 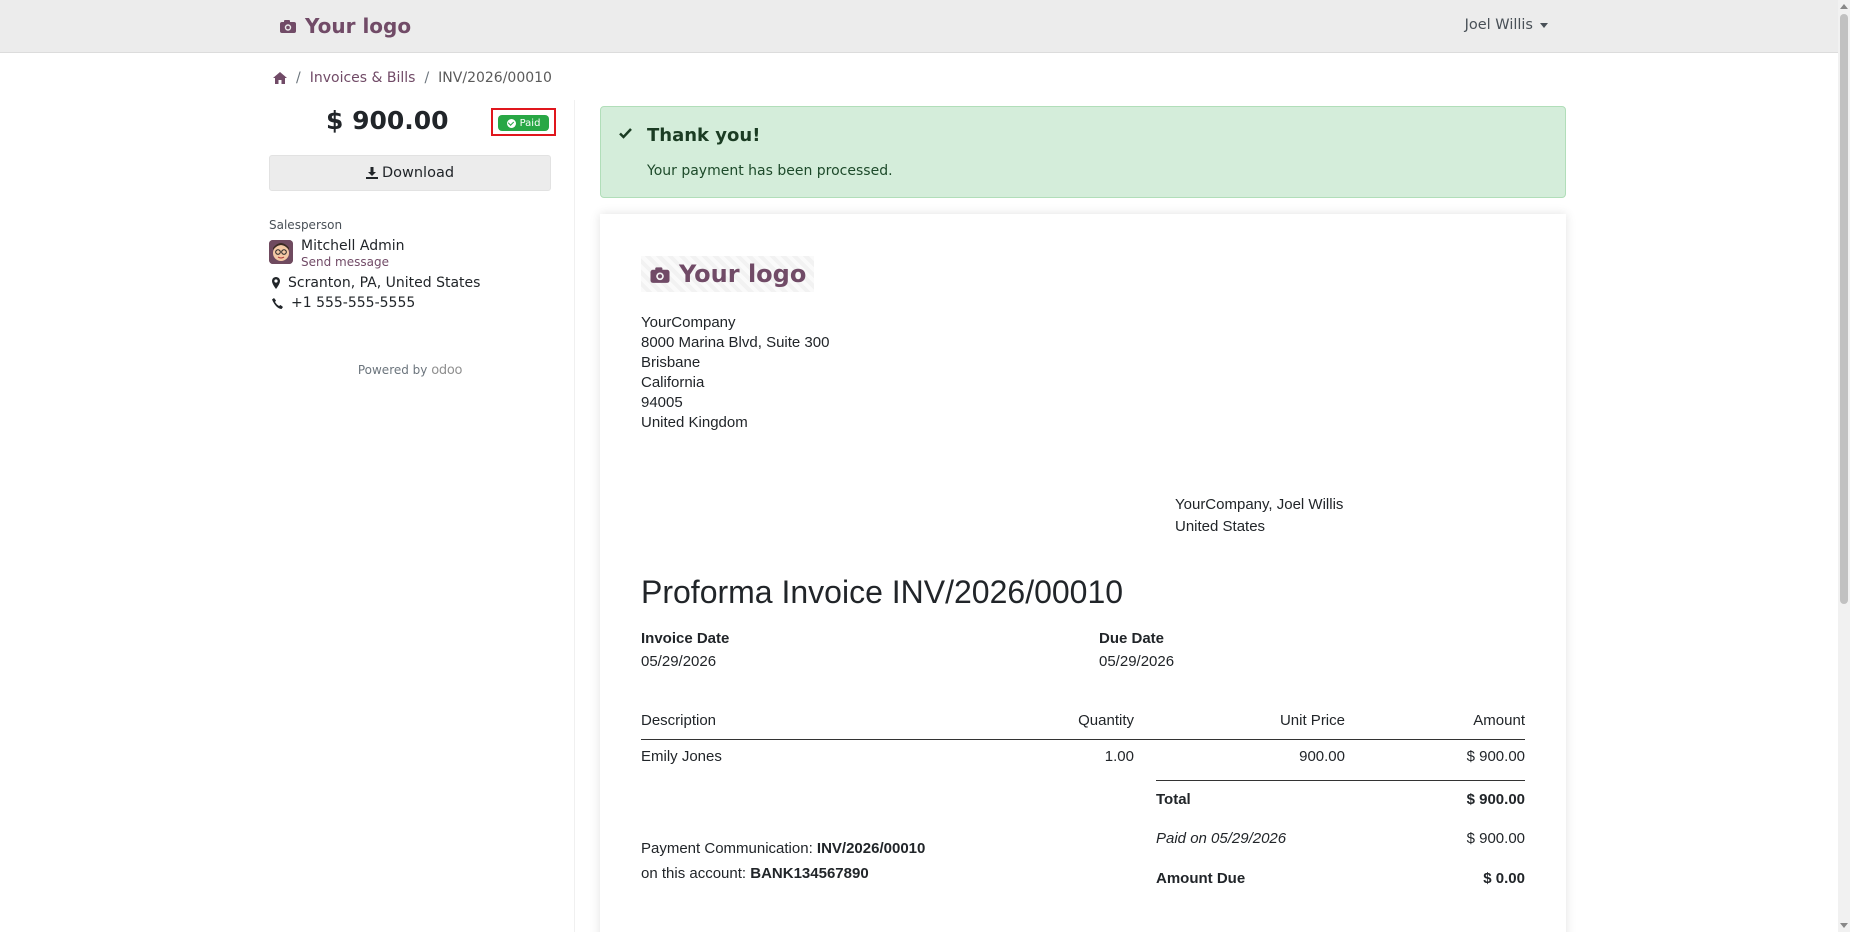 I want to click on paid-row: Paid on 05/29/2026 $ 900.00, so click(x=1340, y=840).